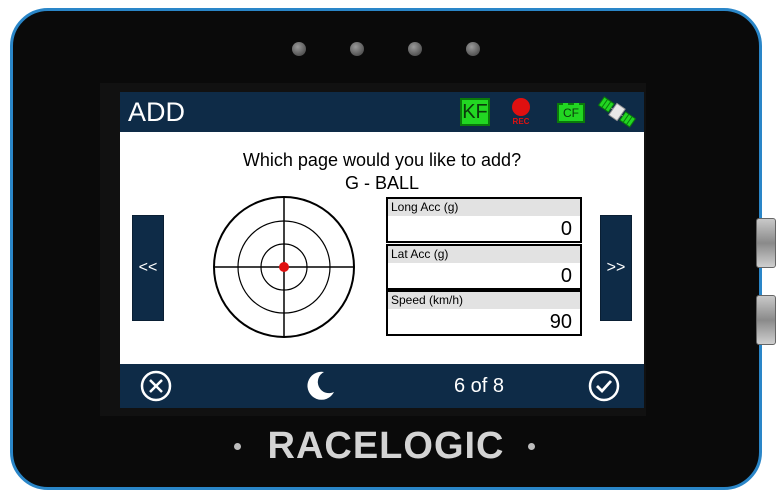  I want to click on night-mode-icon, so click(320, 386).